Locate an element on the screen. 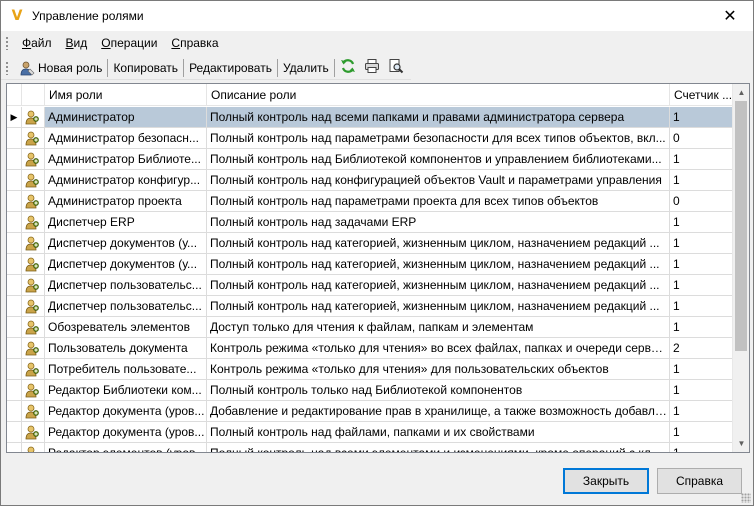 Image resolution: width=754 pixels, height=506 pixels. refresh-button is located at coordinates (348, 68).